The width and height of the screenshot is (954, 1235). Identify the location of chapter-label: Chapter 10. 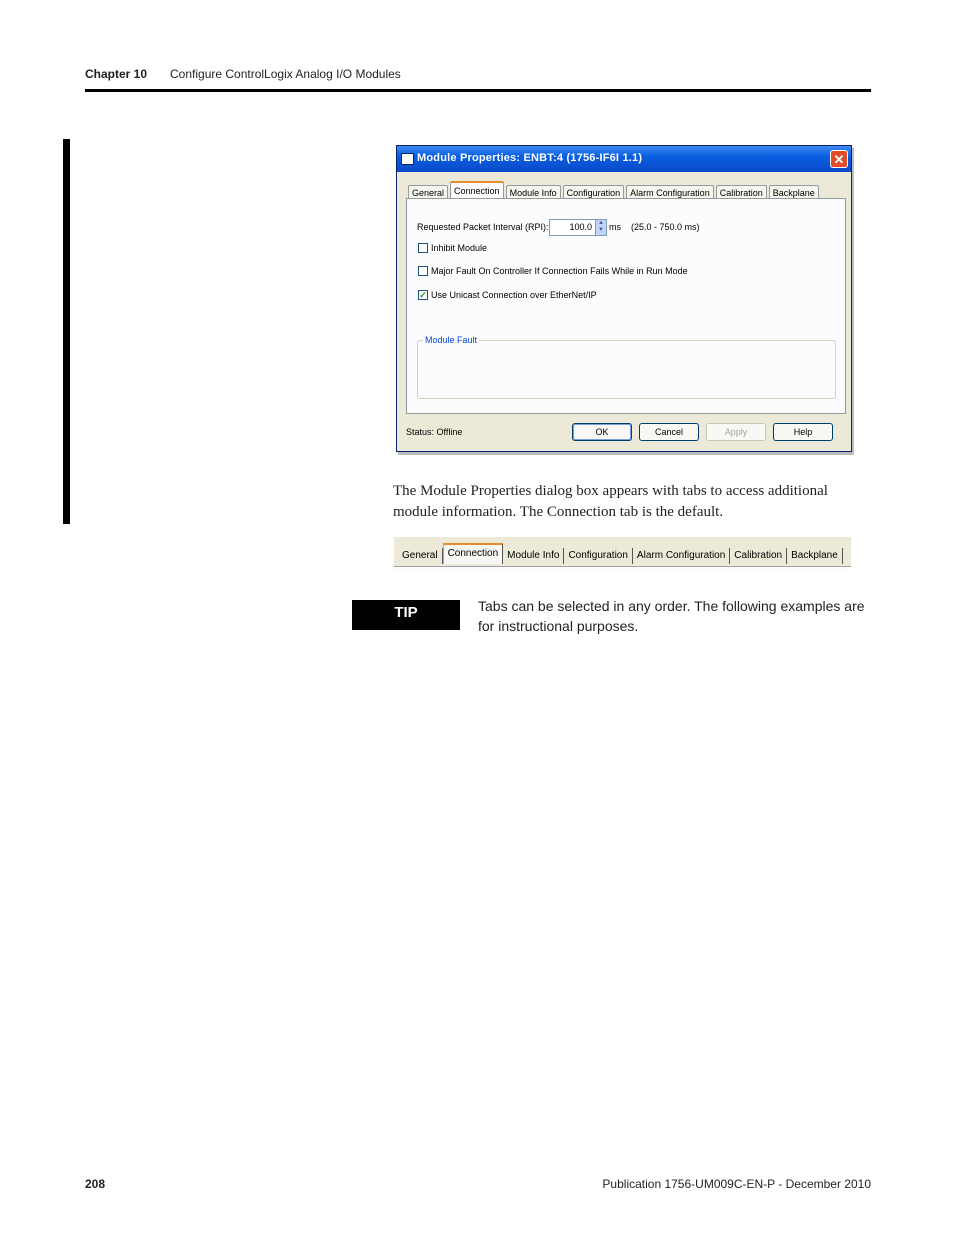
(116, 74).